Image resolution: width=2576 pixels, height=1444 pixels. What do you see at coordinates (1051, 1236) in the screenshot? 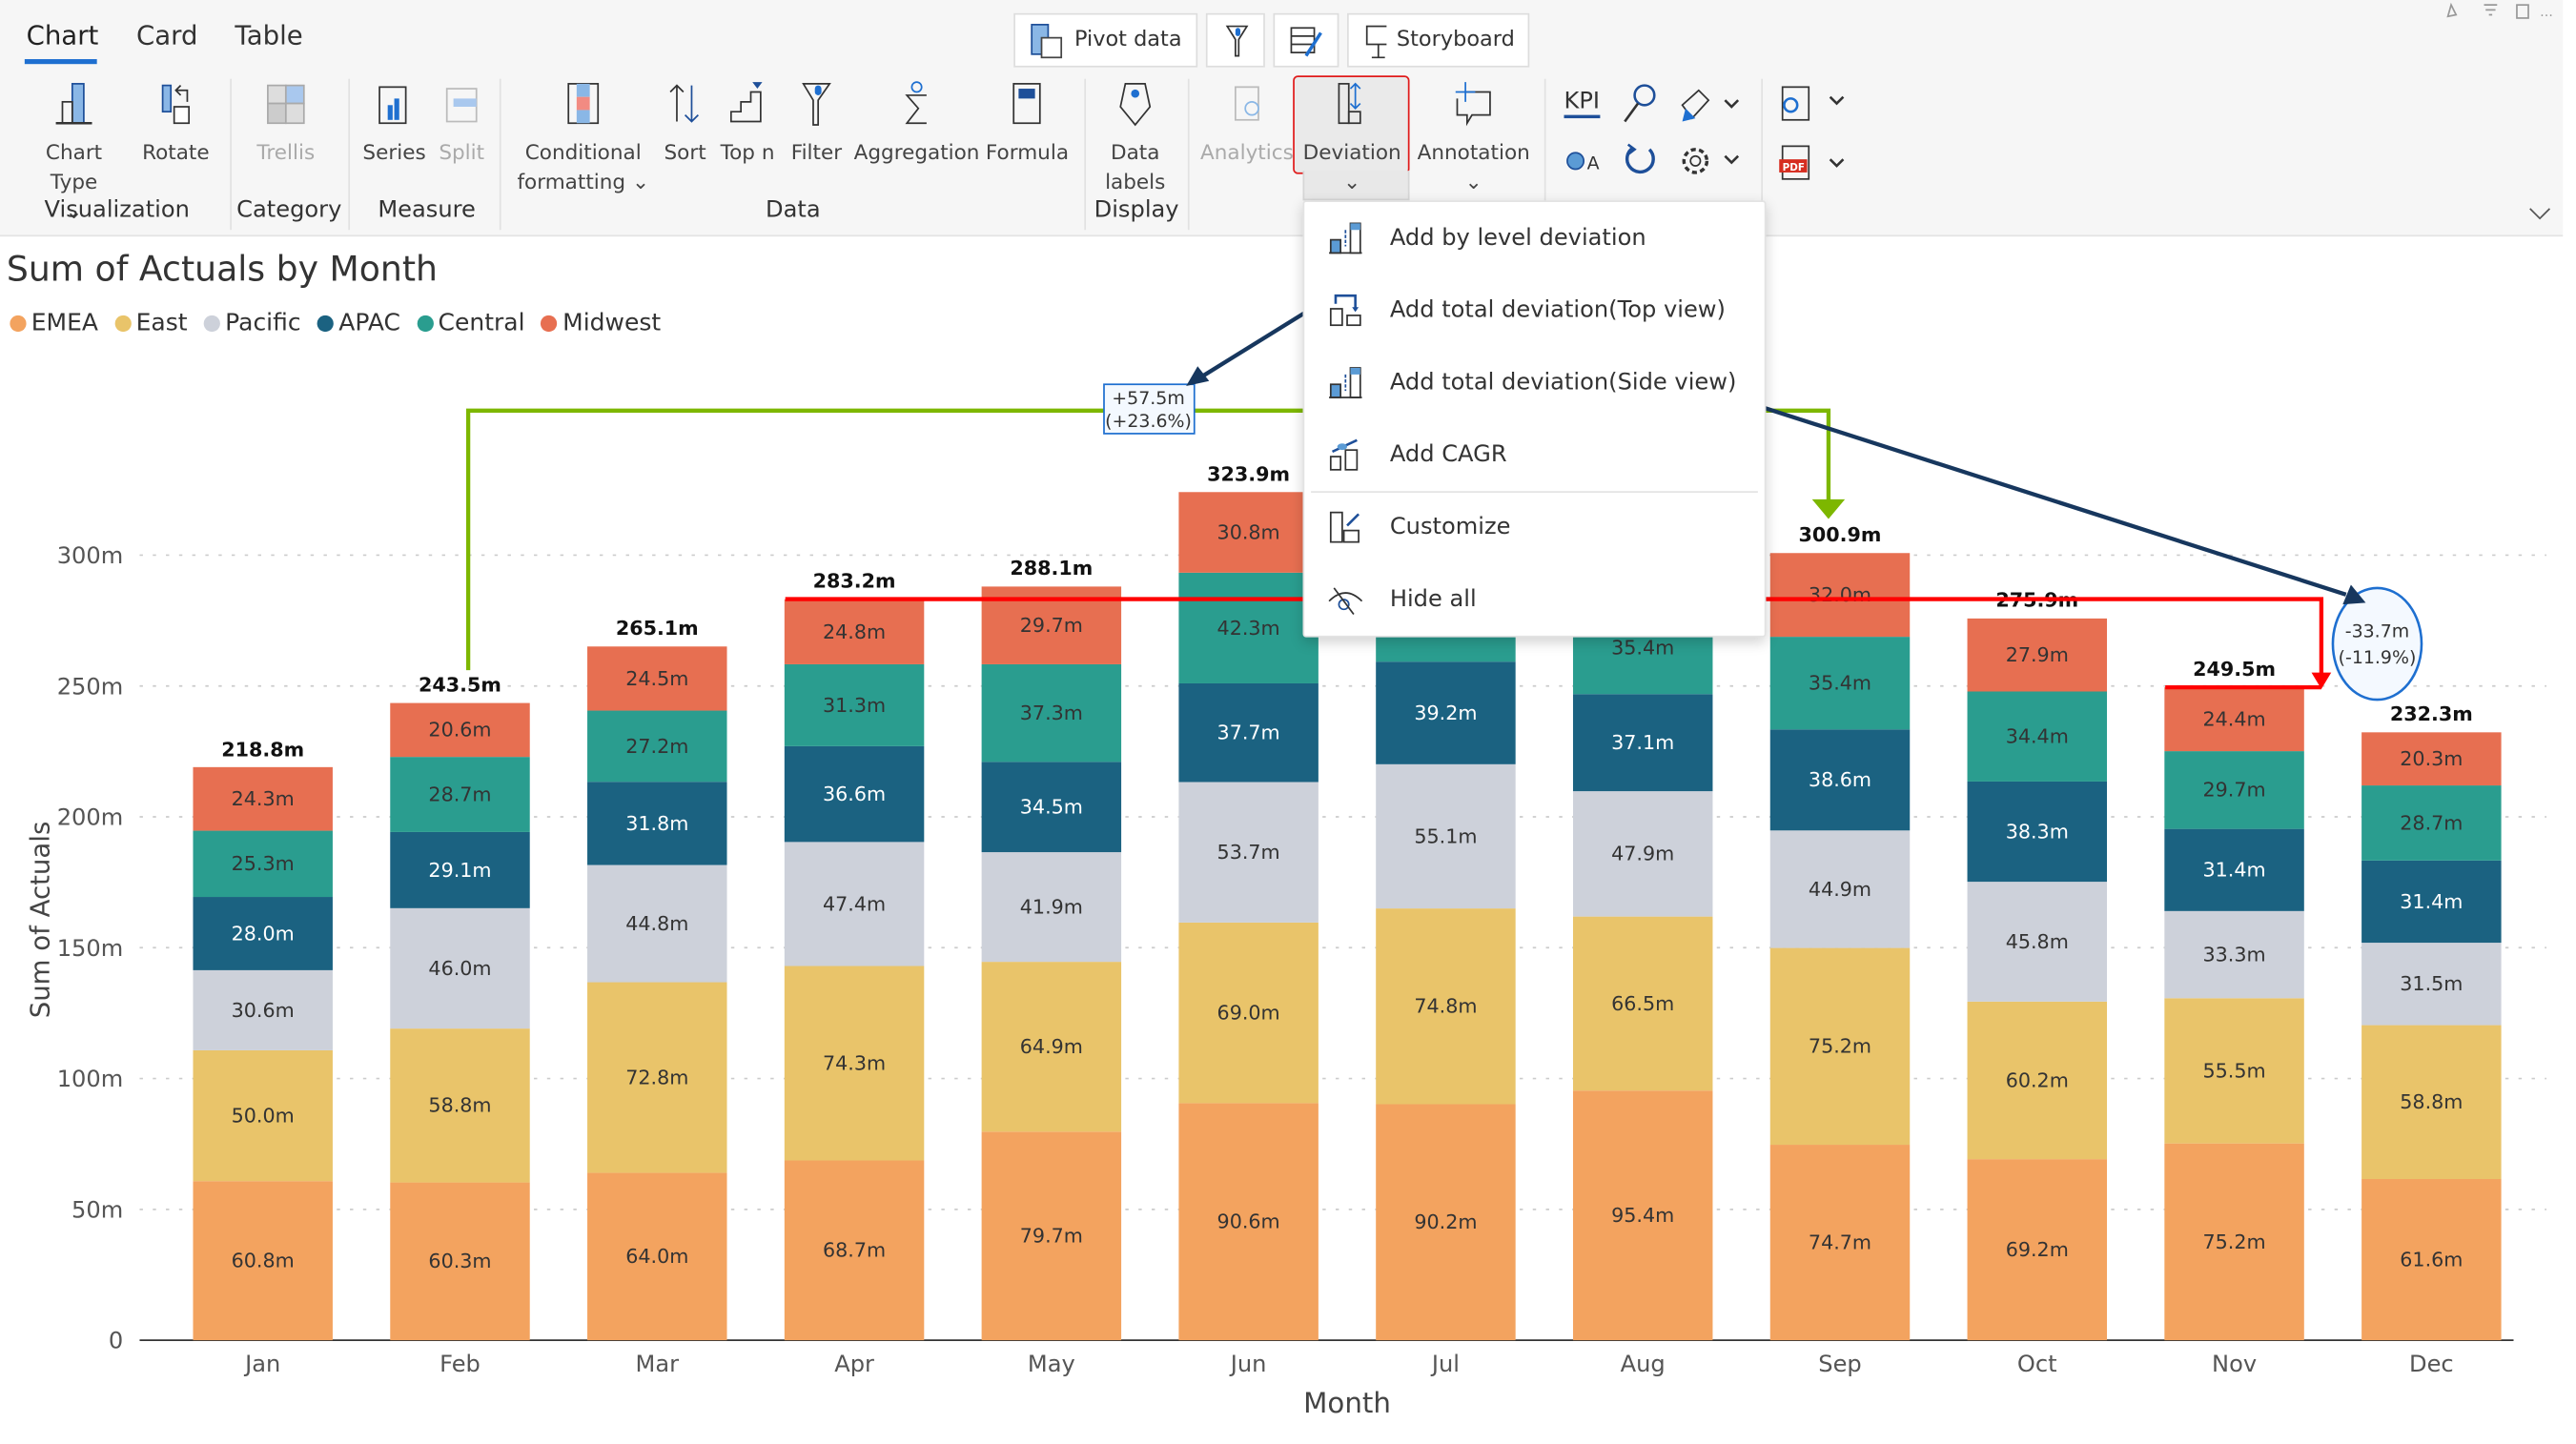
I see `data-label: 79.7m` at bounding box center [1051, 1236].